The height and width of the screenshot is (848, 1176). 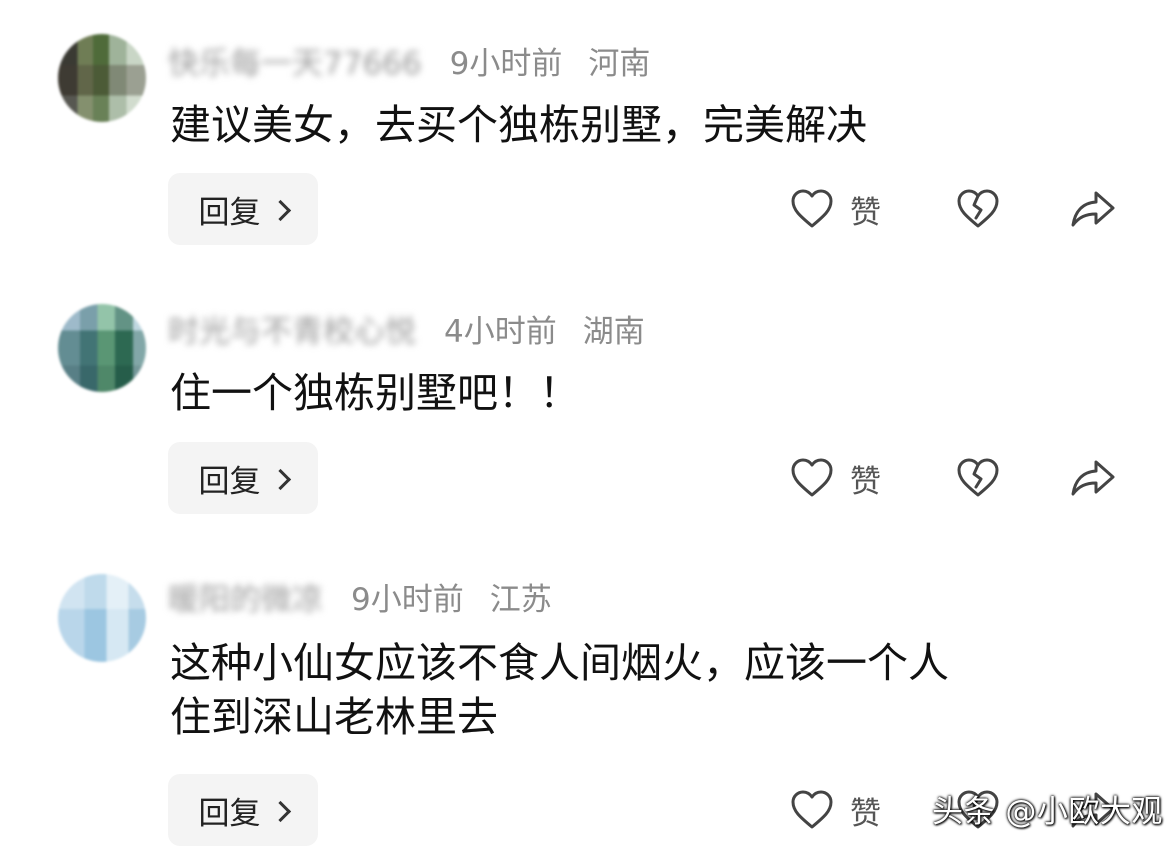 I want to click on comment-text: 建议美女，去买个独栋别墅，完美解决, so click(x=518, y=125).